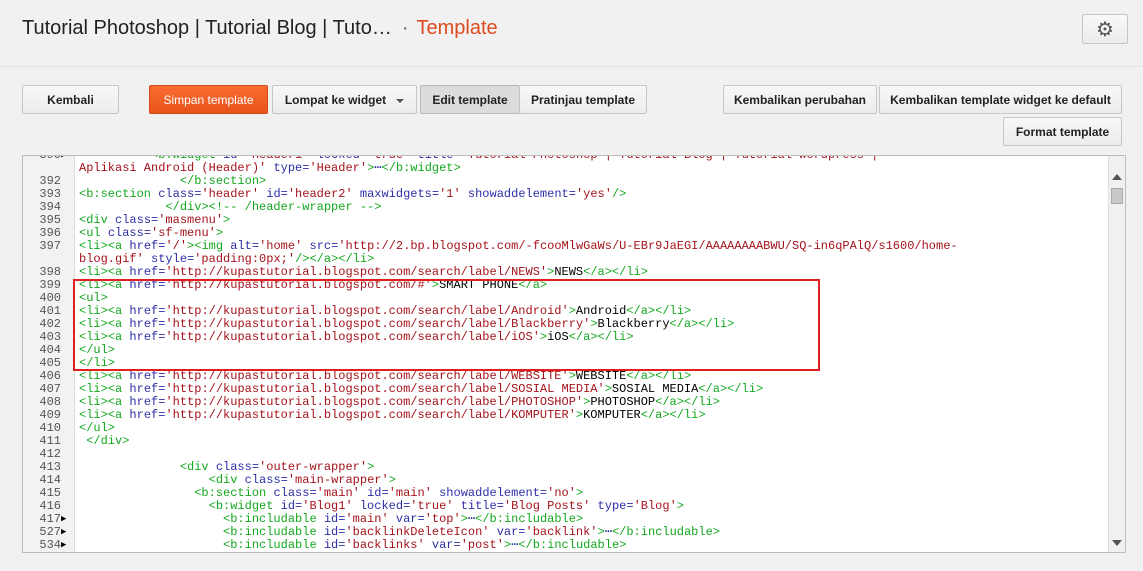 The width and height of the screenshot is (1143, 571). I want to click on page-name: Template, so click(457, 28).